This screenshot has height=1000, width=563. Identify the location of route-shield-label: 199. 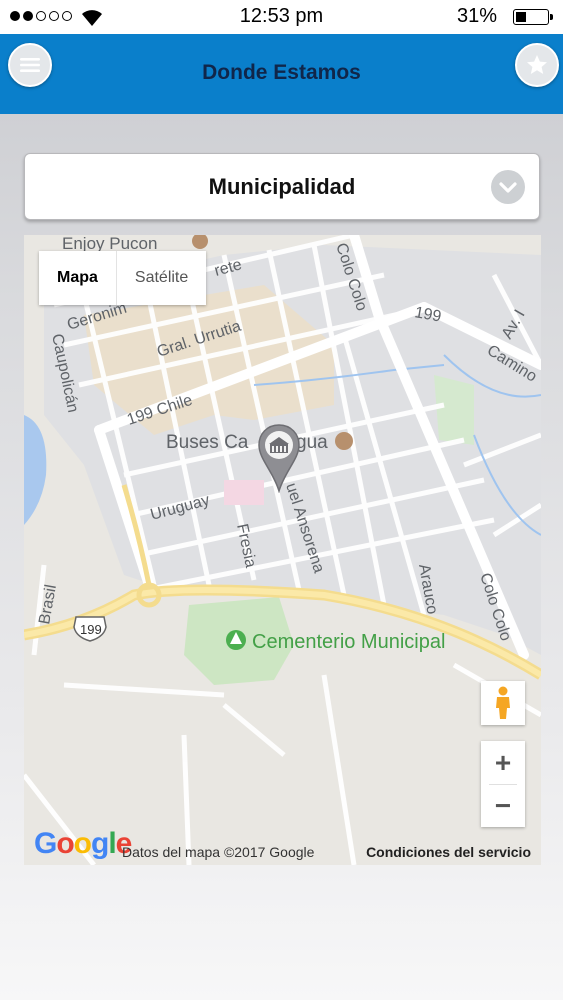
(91, 629).